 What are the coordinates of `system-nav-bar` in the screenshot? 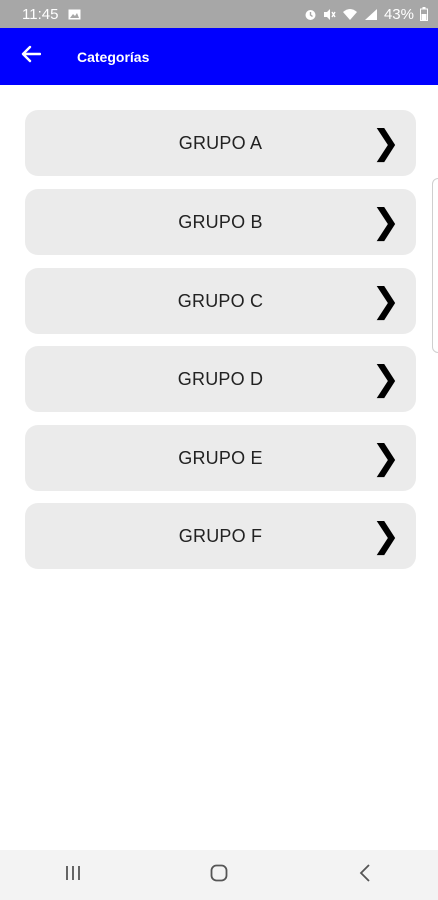 It's located at (219, 875).